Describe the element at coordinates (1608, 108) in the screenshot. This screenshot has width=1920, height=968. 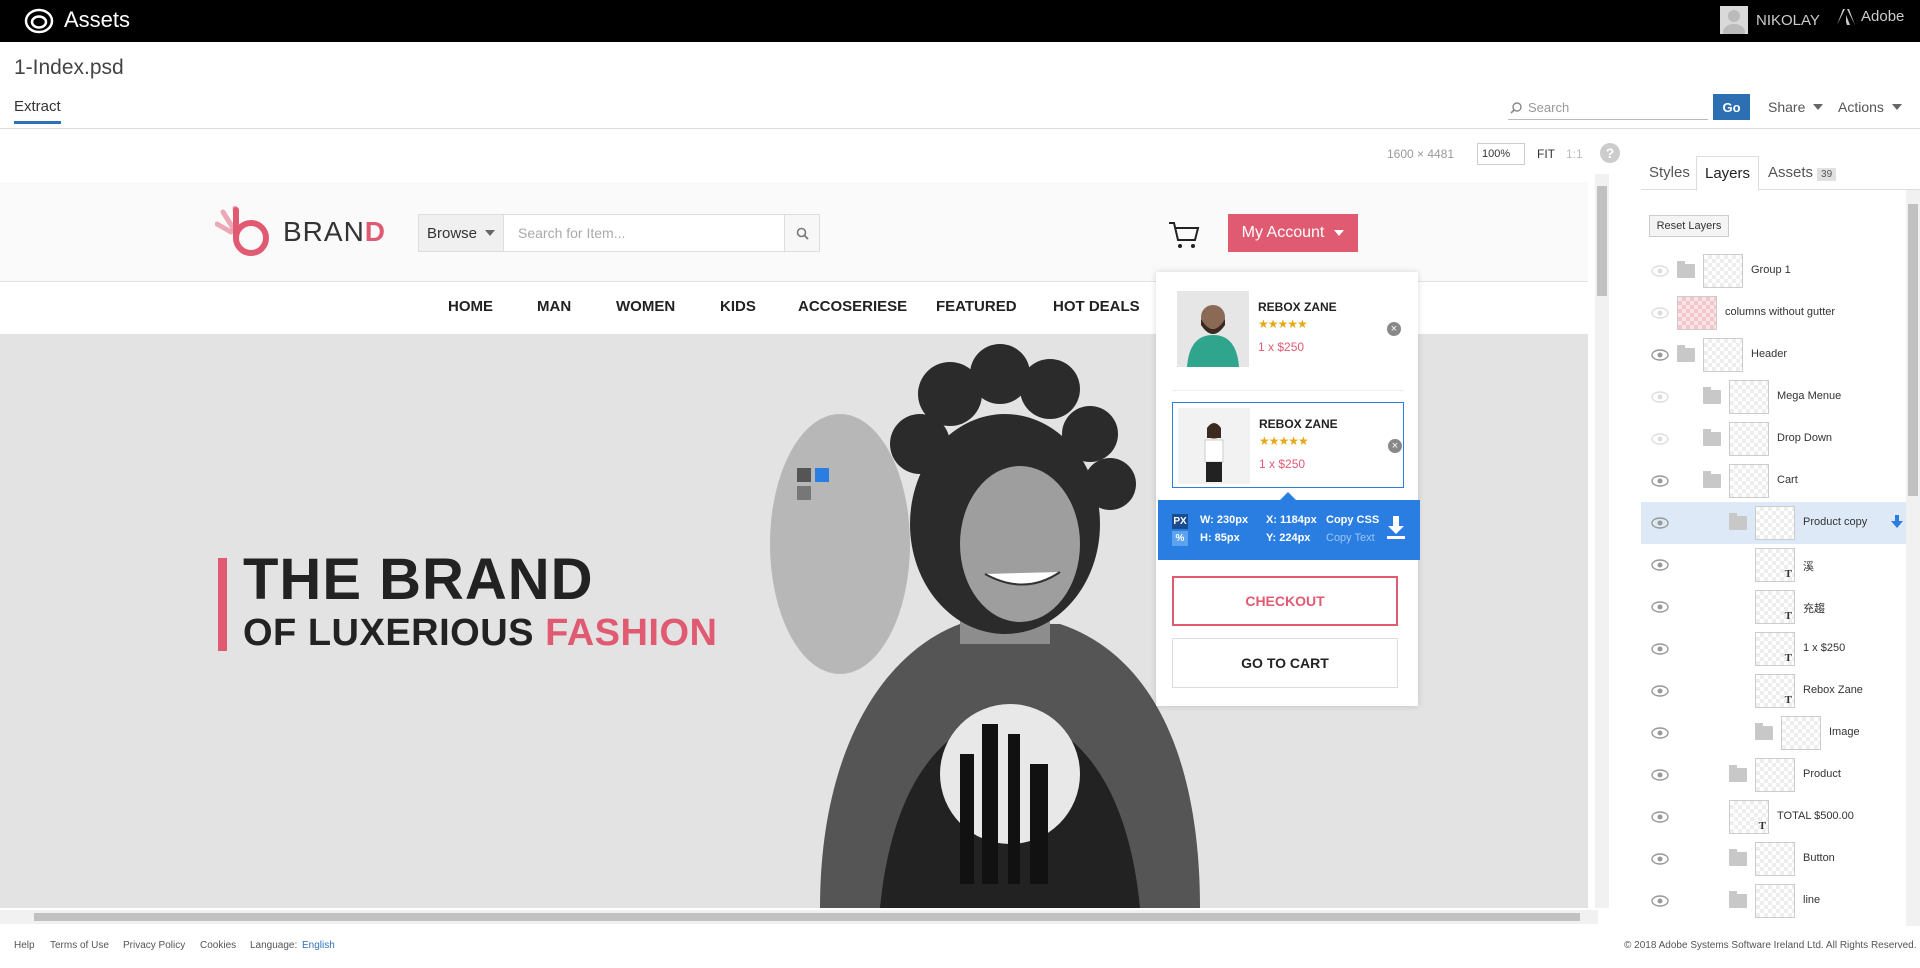
I see `search-input: Search` at that location.